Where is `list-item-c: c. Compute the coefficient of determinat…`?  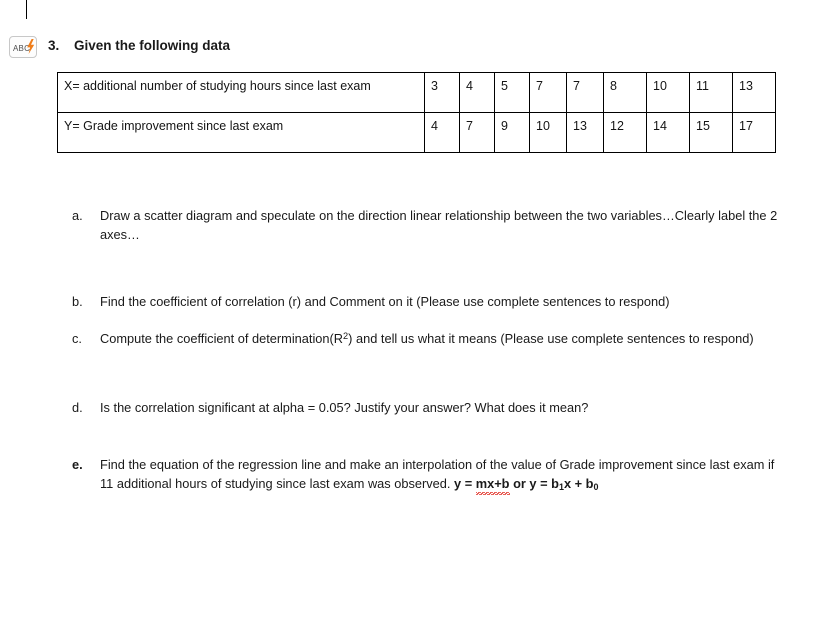
list-item-c: c. Compute the coefficient of determinat… is located at coordinates (428, 339).